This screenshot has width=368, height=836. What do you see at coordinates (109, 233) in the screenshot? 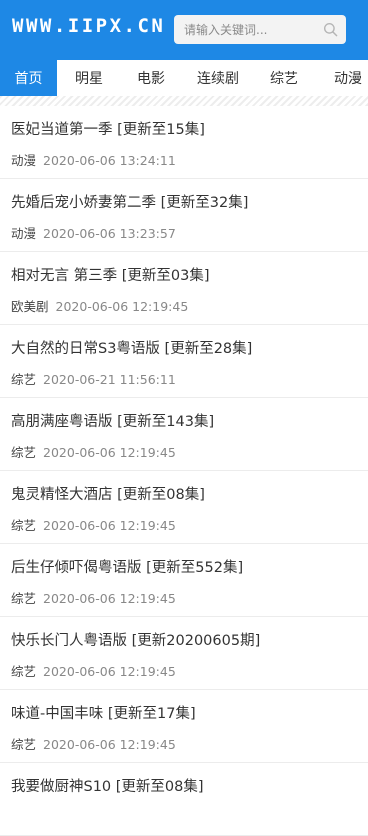
I see `item-time: 2020-06-06 13:23:57` at bounding box center [109, 233].